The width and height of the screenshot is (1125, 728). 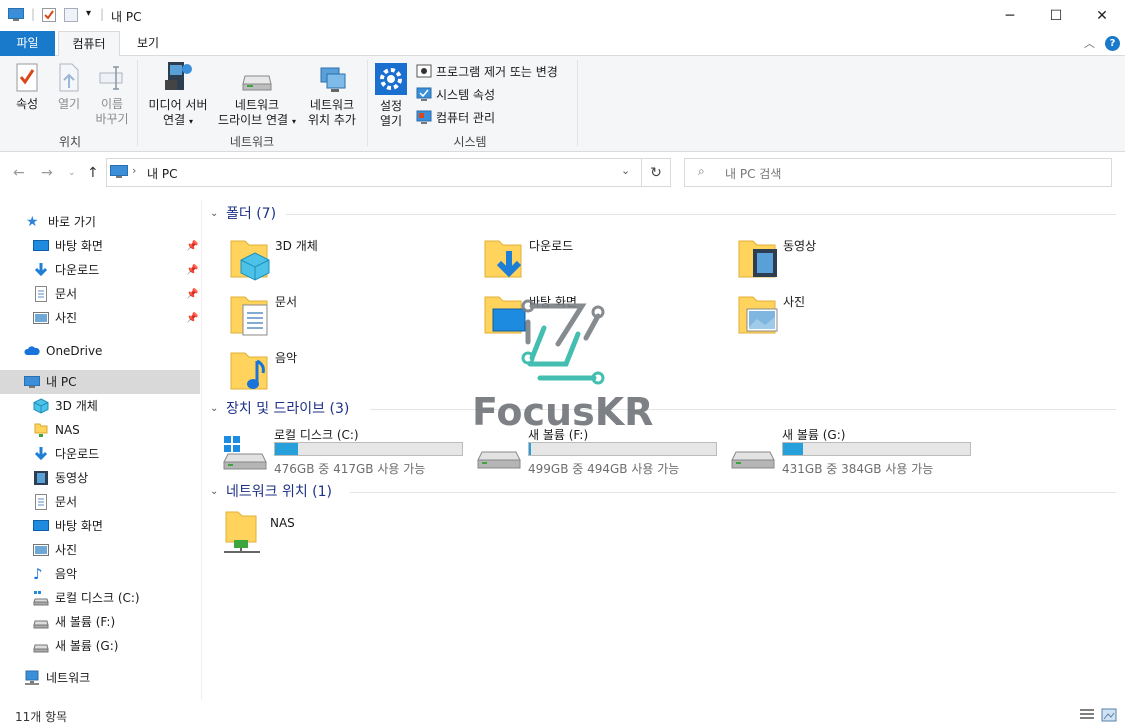 What do you see at coordinates (860, 262) in the screenshot?
I see `folder-videos: 동영상` at bounding box center [860, 262].